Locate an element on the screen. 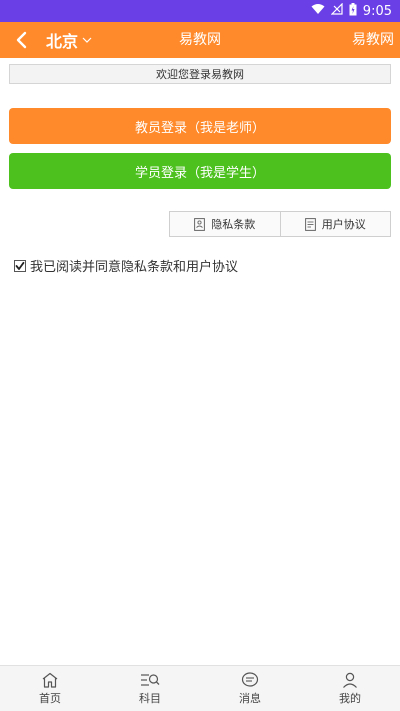 This screenshot has height=711, width=400. policy-links: 隐私条款 用户协议 is located at coordinates (280, 224).